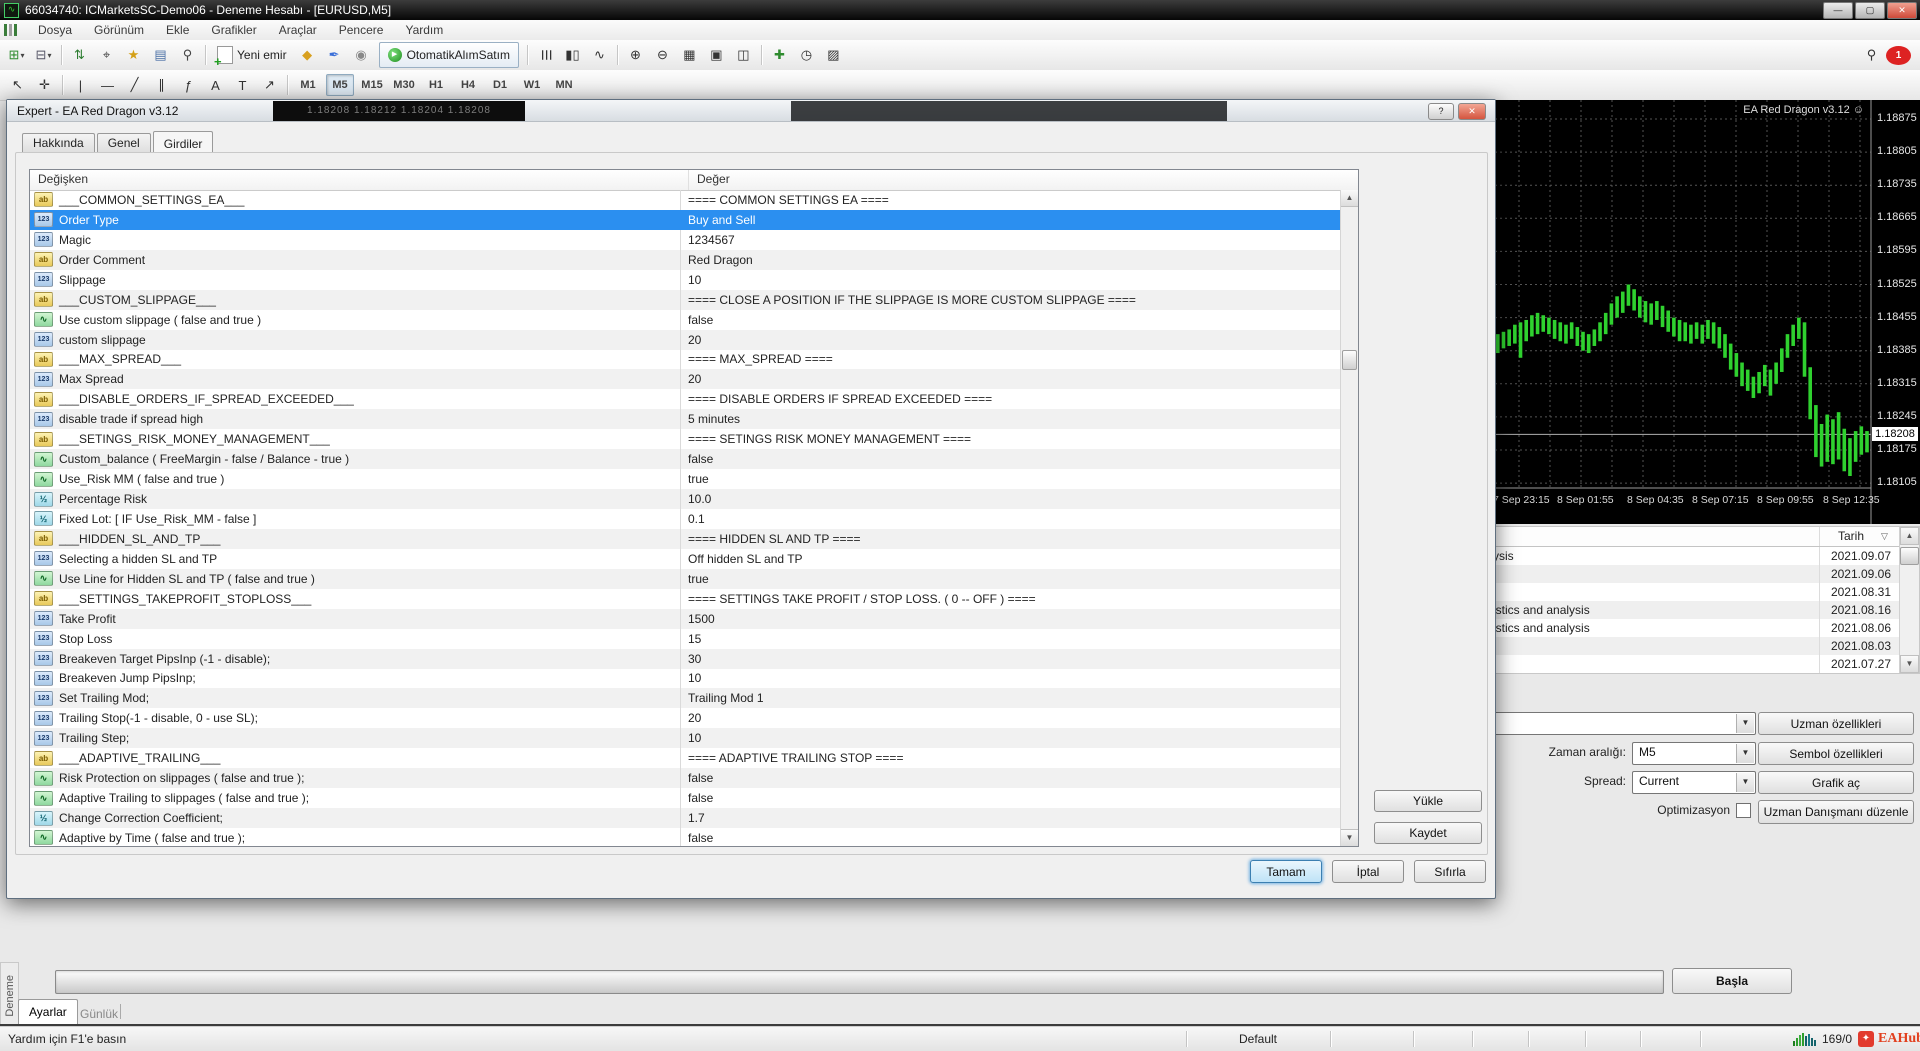 This screenshot has width=1920, height=1051. What do you see at coordinates (307, 55) in the screenshot?
I see `metaeditor-button: ◆` at bounding box center [307, 55].